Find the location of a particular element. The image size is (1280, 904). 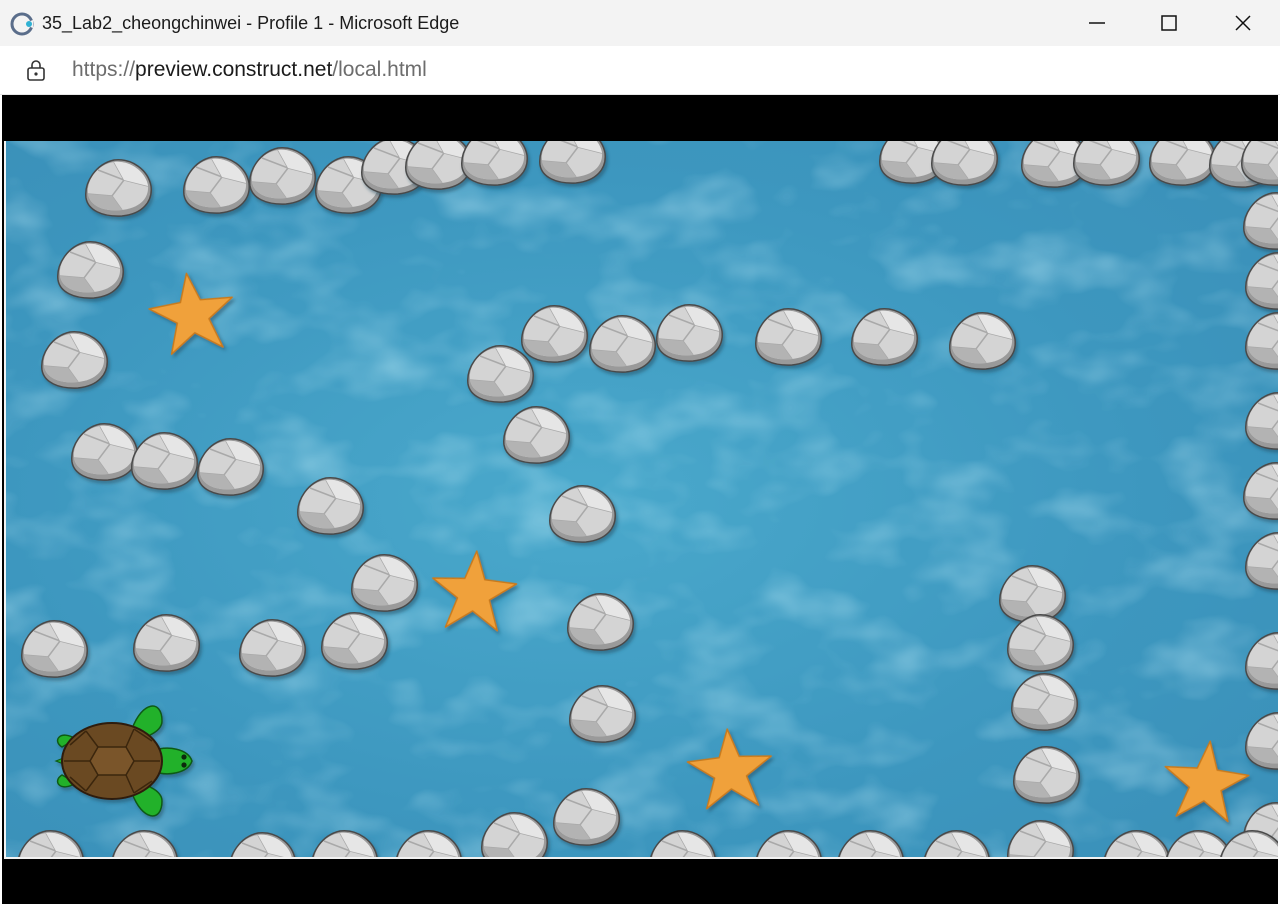

url-path: /local.html is located at coordinates (379, 69).